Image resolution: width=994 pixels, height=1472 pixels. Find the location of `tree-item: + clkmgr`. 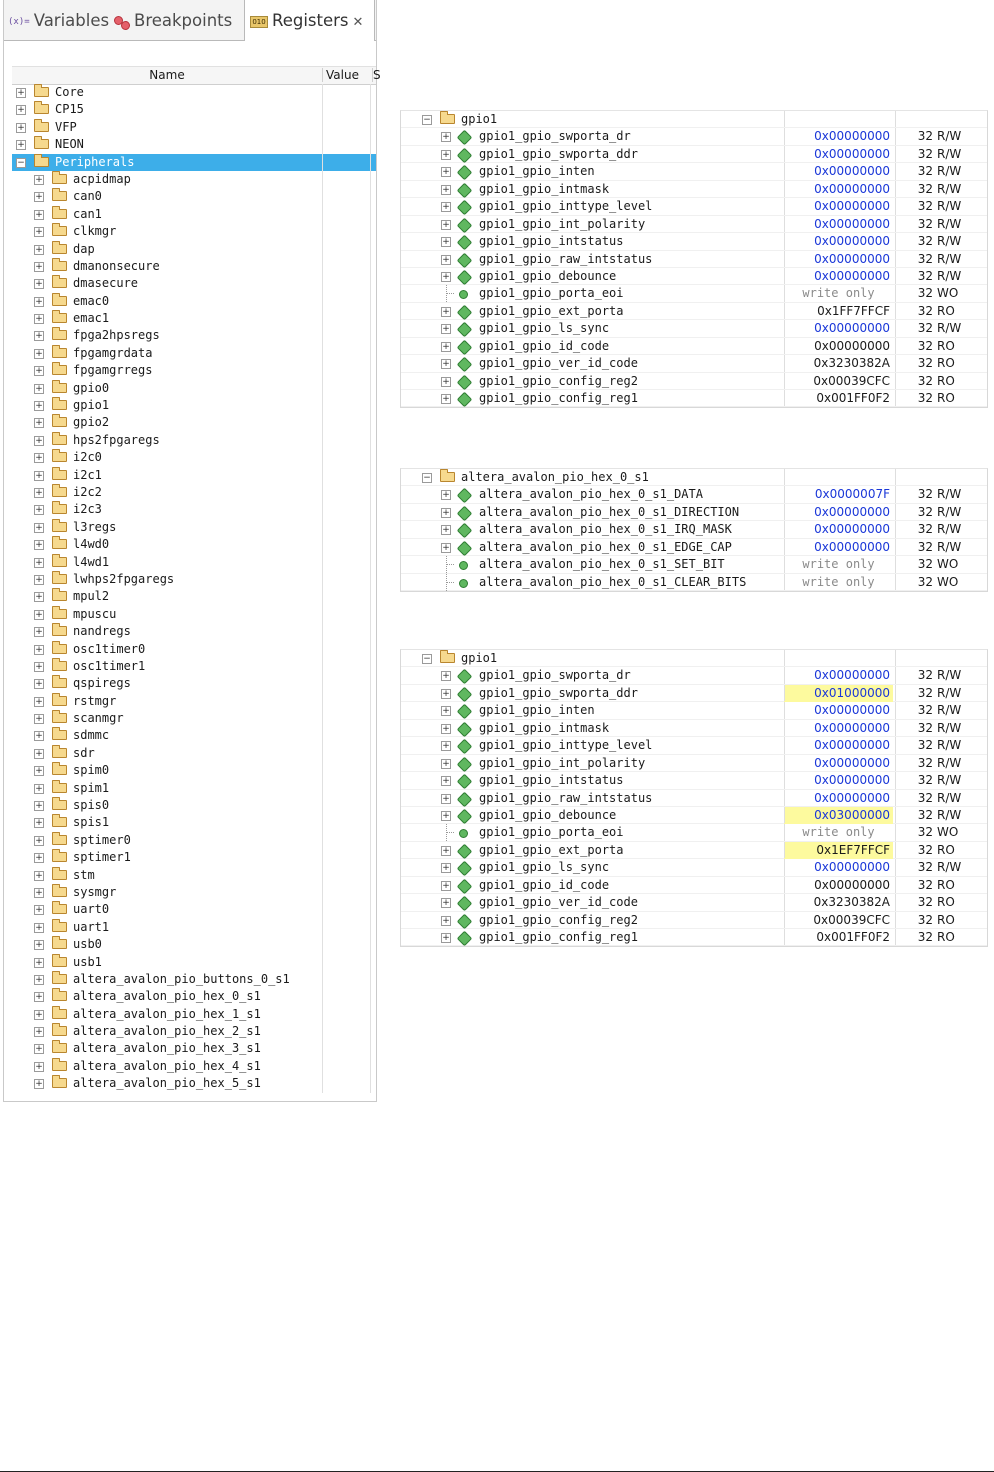

tree-item: + clkmgr is located at coordinates (194, 232).